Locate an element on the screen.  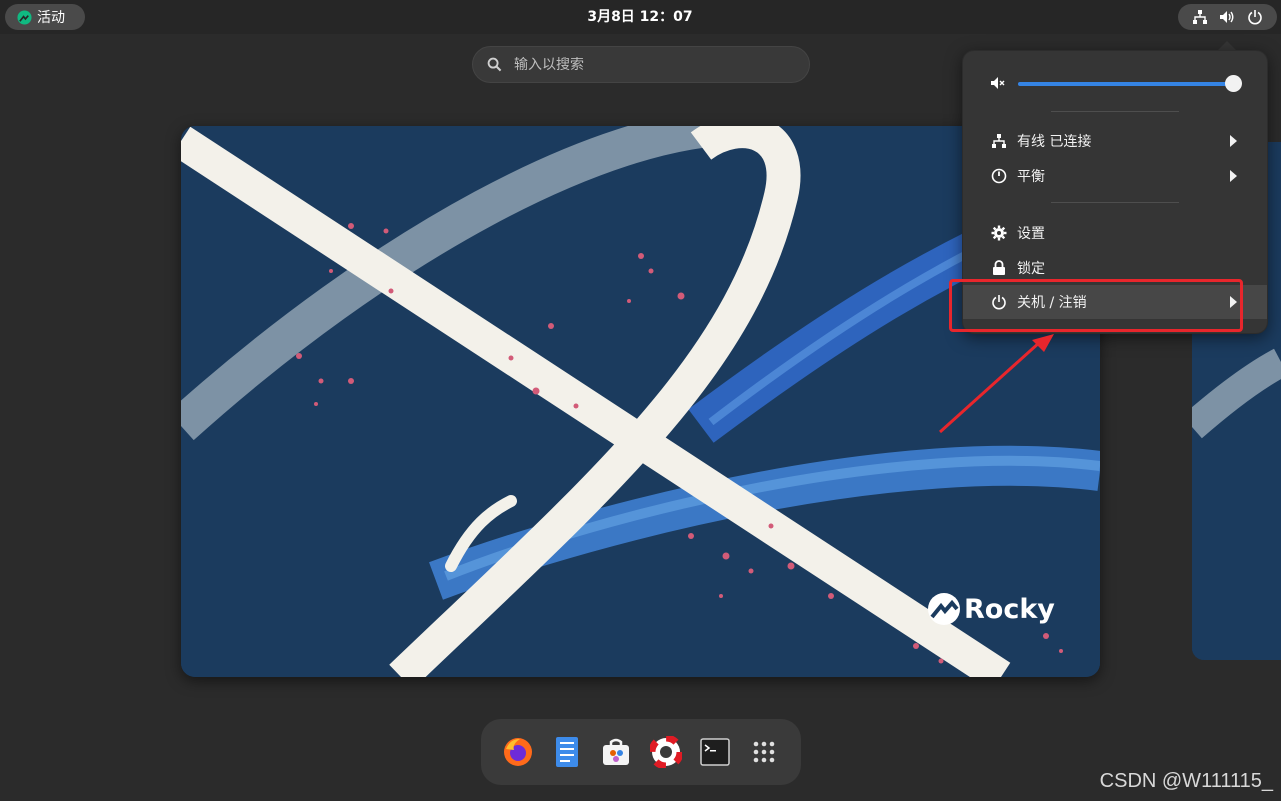
menu-item-label: 平衡 is located at coordinates (1031, 177).